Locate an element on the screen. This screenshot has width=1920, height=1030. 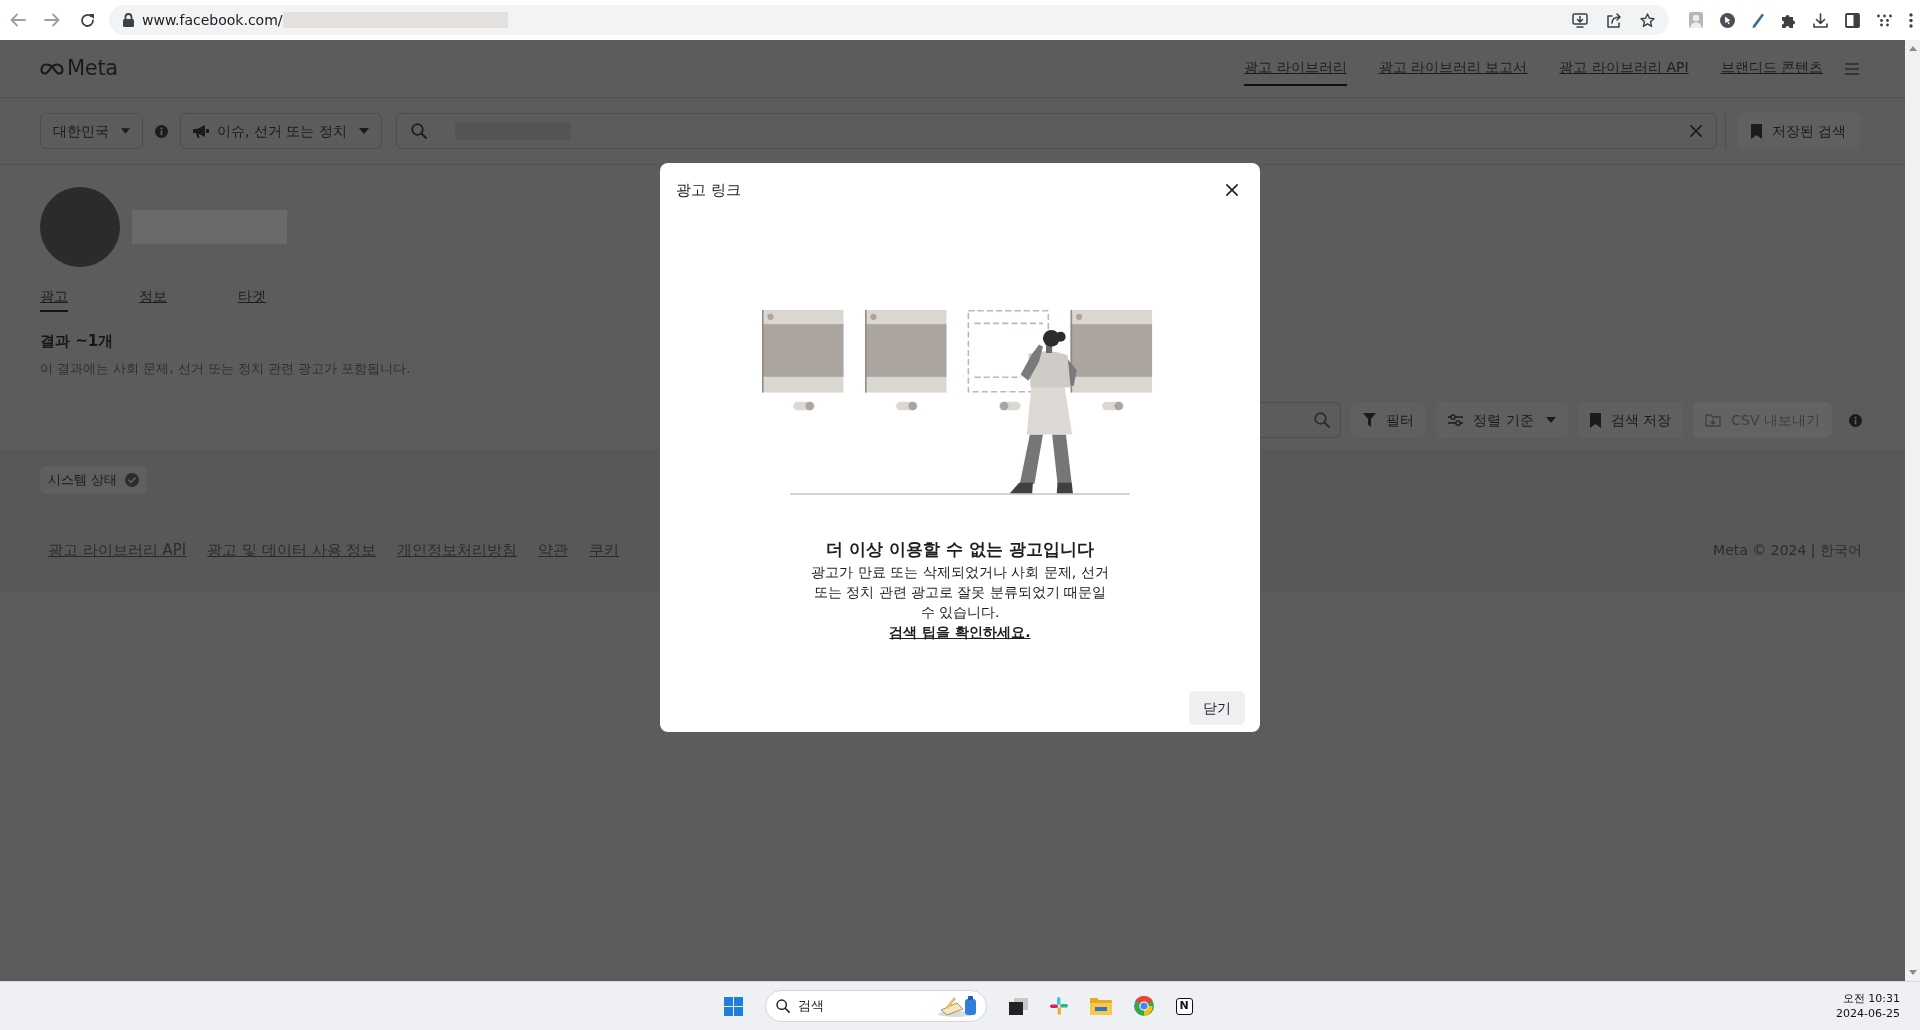
saved-searches-button: 저장된 검색 is located at coordinates (1798, 131).